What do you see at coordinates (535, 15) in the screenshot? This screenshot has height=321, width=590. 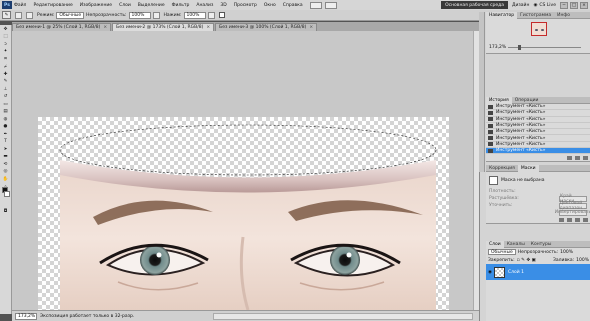 I see `tab-histogram: Гистограмма` at bounding box center [535, 15].